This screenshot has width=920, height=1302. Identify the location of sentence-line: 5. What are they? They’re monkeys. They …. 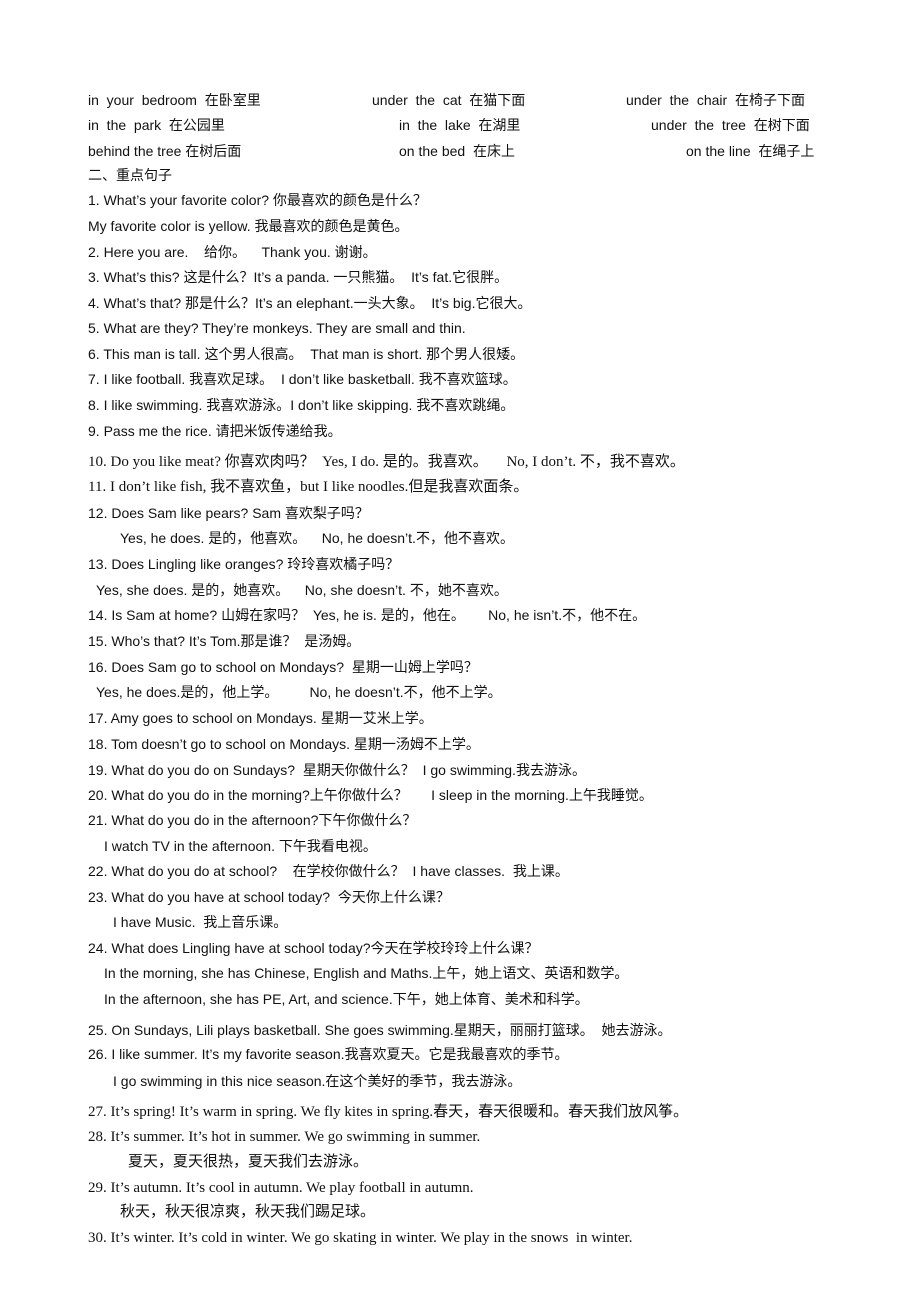
(277, 328).